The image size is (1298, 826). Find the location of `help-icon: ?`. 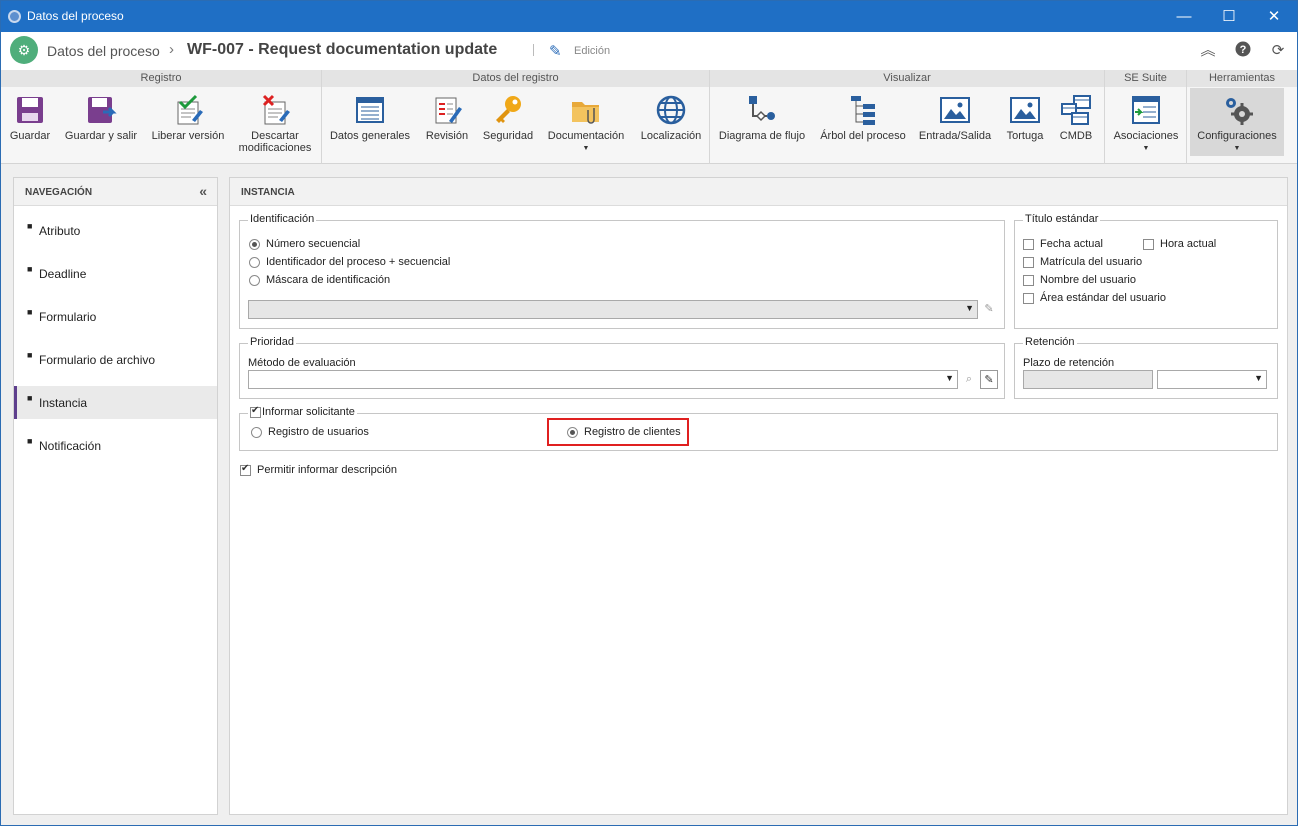

help-icon: ? is located at coordinates (1243, 51).